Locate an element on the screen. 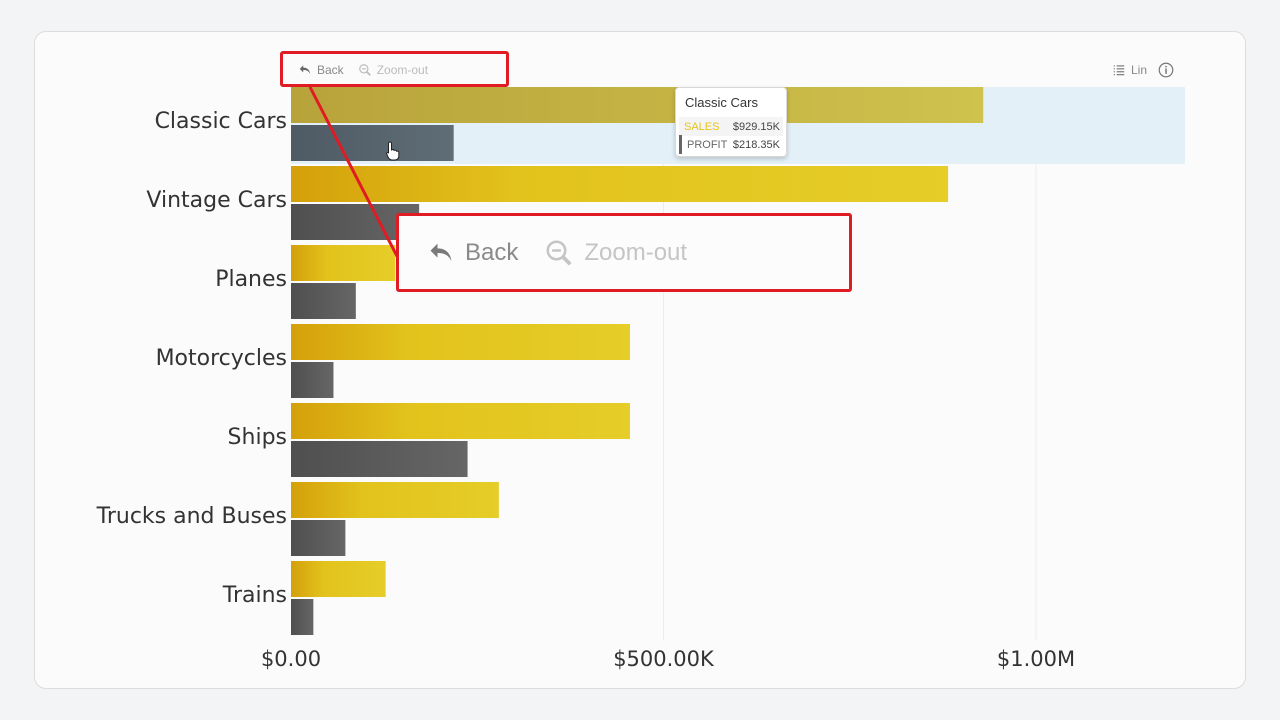 The height and width of the screenshot is (720, 1280). tooltip-sales-label: SALES is located at coordinates (702, 126).